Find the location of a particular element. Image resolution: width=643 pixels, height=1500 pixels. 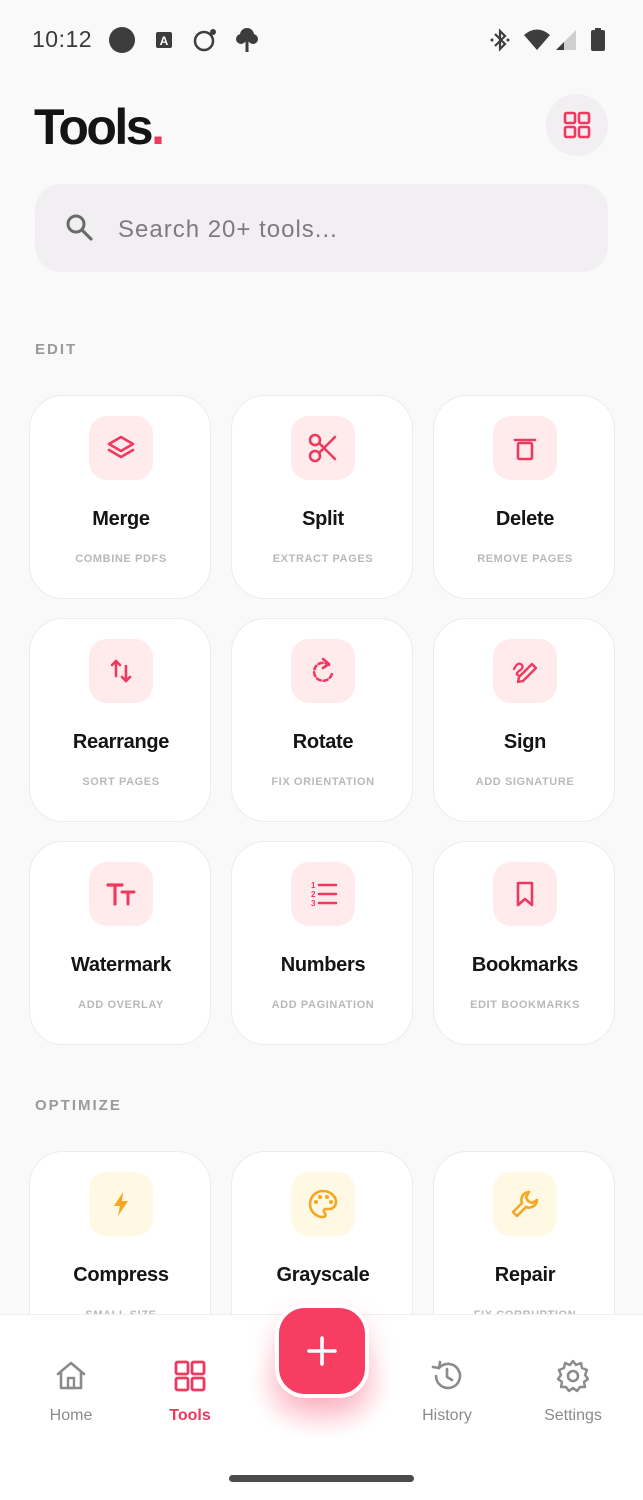

battery-icon is located at coordinates (598, 39).